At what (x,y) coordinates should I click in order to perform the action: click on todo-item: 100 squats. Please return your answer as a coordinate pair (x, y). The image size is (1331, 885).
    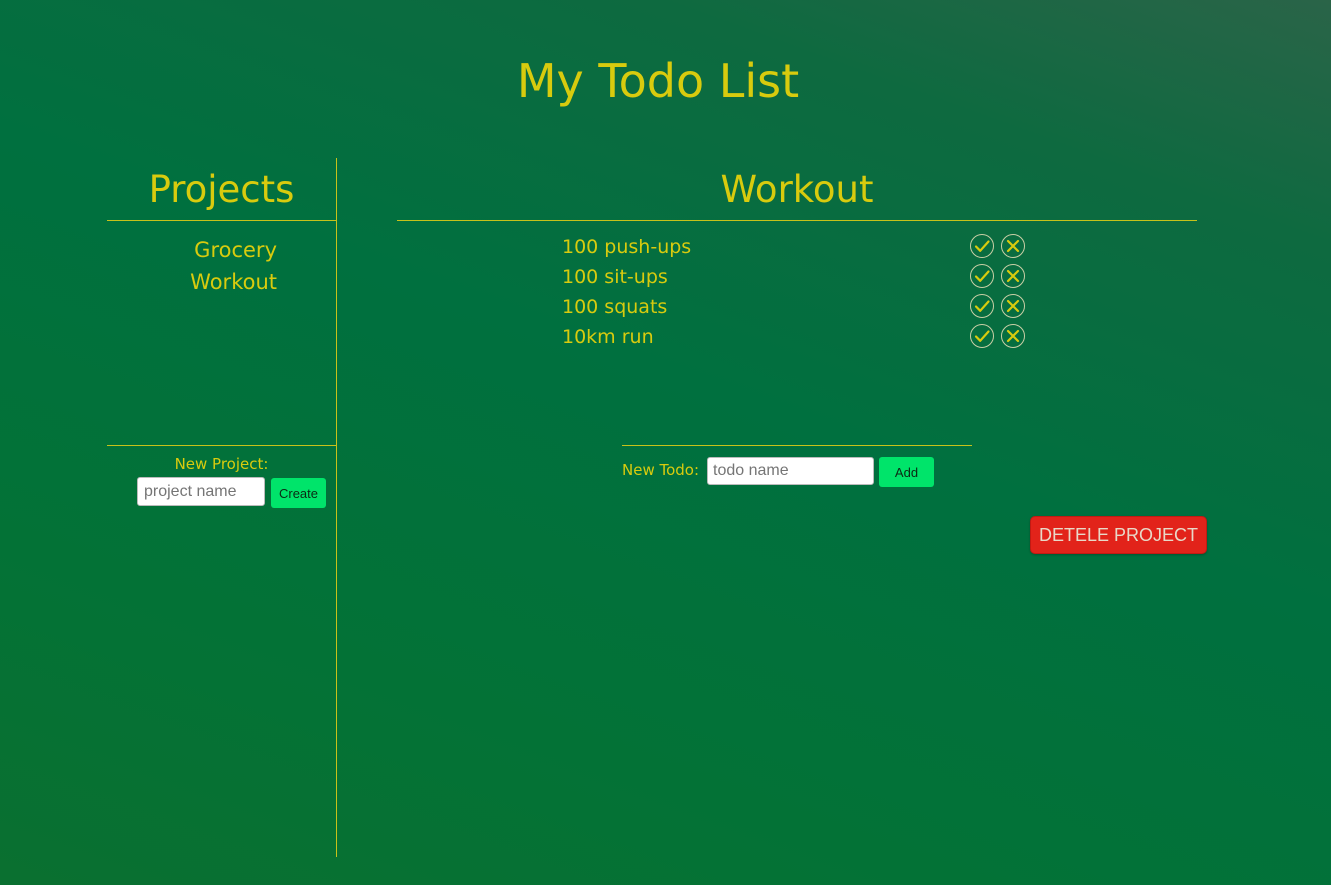
    Looking at the image, I should click on (797, 307).